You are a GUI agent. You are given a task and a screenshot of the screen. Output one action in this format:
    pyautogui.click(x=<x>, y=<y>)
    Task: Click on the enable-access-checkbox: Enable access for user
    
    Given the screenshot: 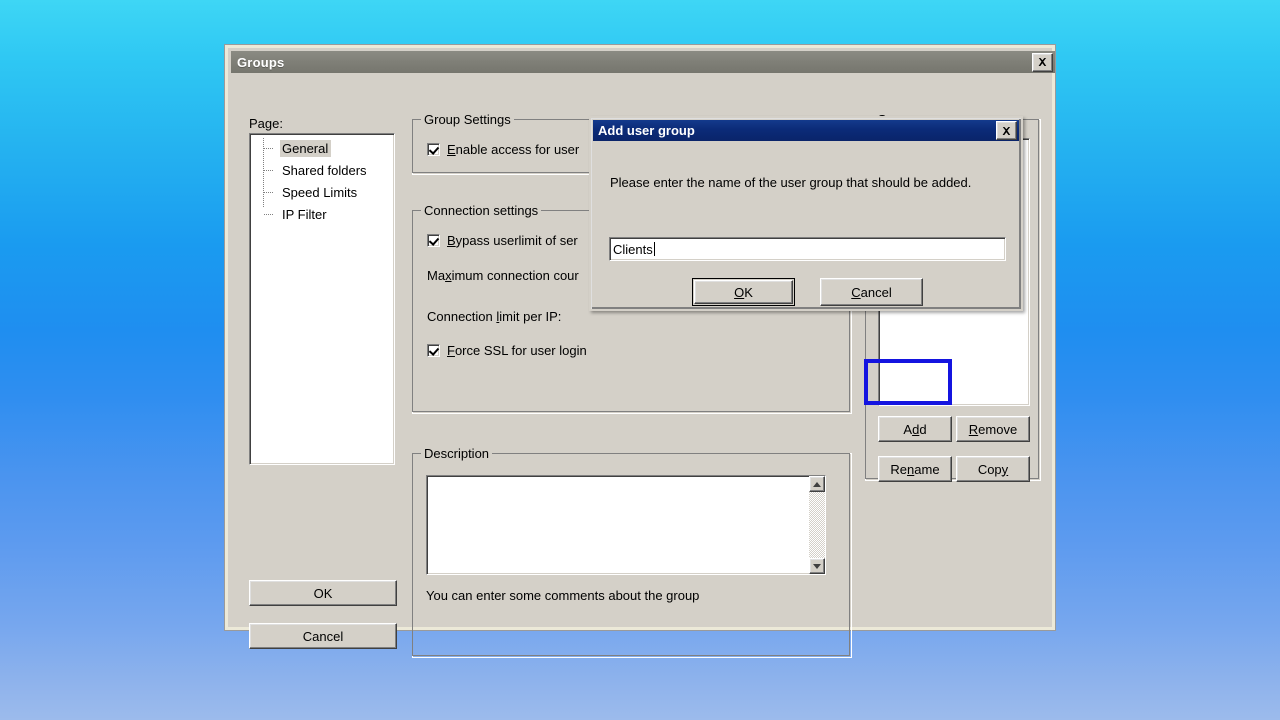 What is the action you would take?
    pyautogui.click(x=503, y=149)
    